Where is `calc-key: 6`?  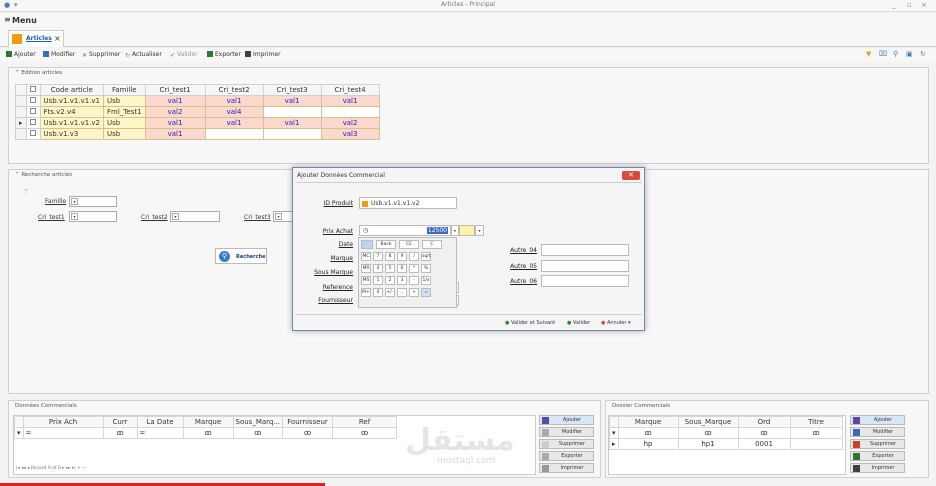
calc-key: 6 is located at coordinates (402, 268).